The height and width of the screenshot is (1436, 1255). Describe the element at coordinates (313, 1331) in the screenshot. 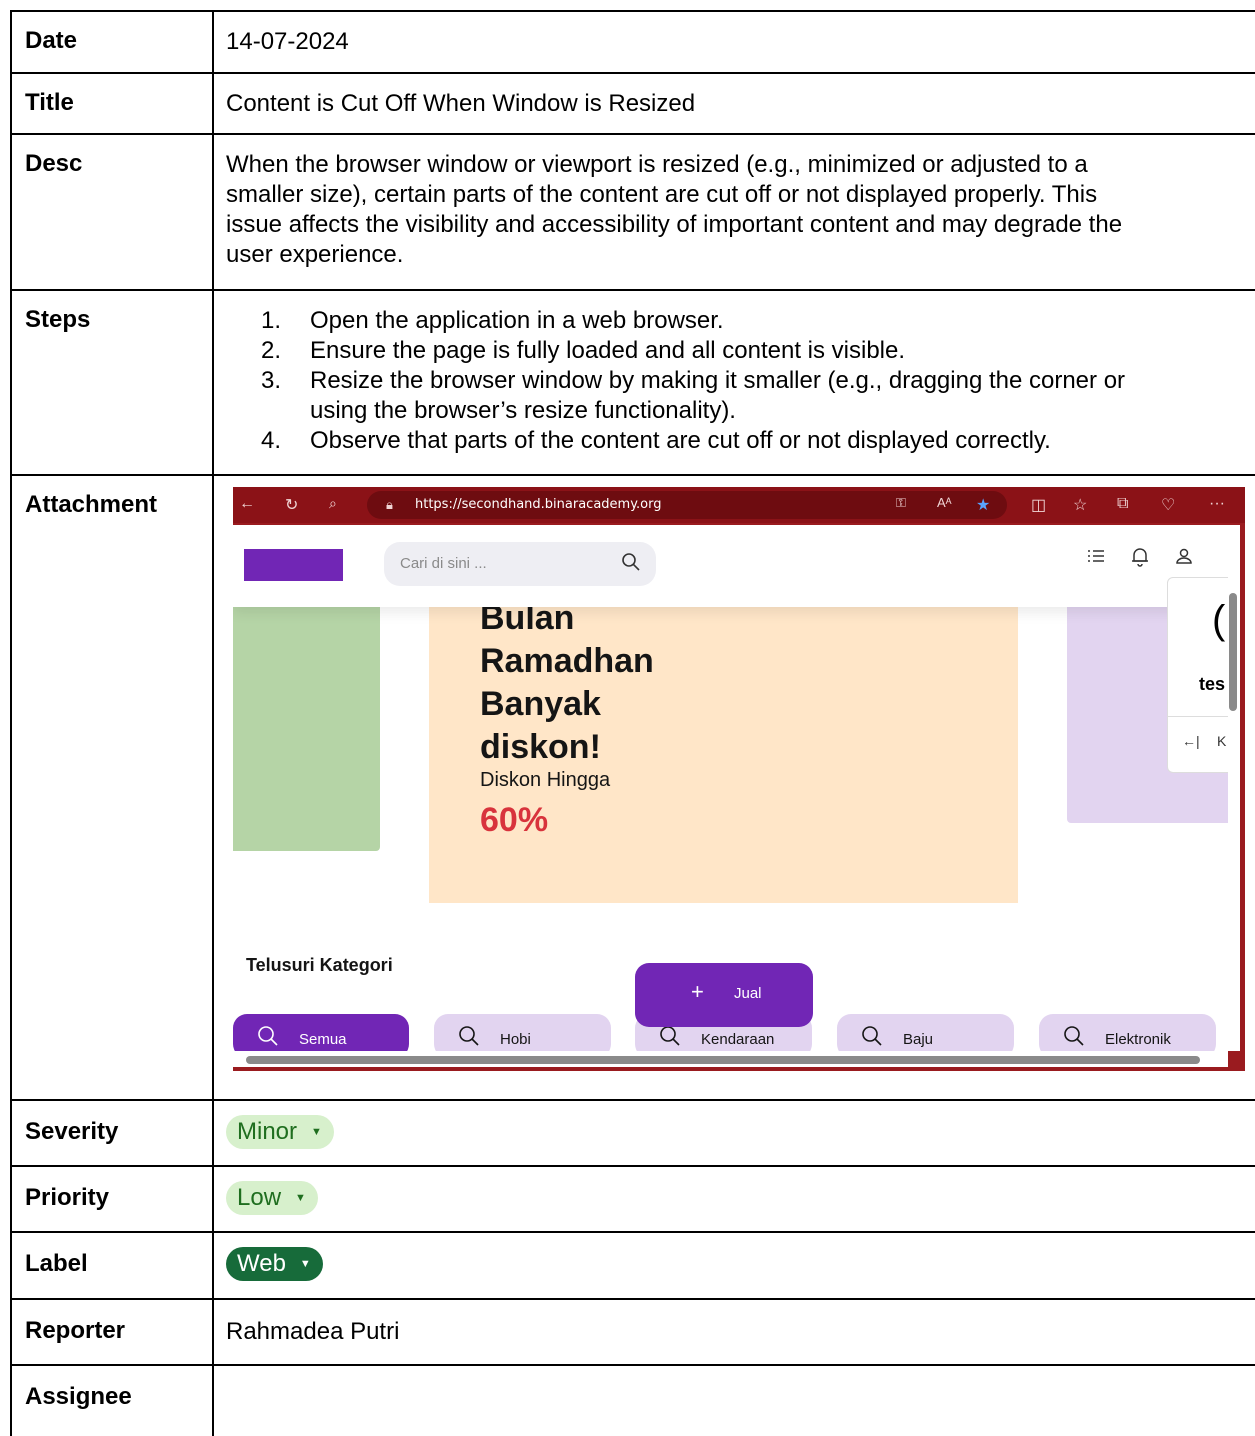

I see `reporter-value: Rahmadea Putri` at that location.